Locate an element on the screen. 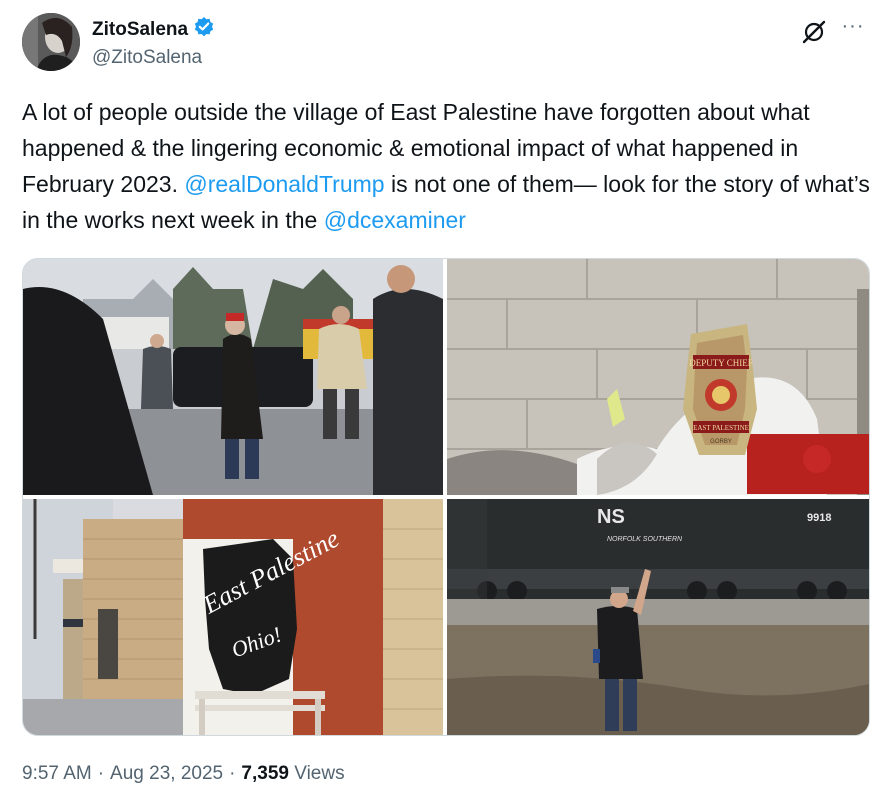 Image resolution: width=892 pixels, height=808 pixels. tweet-time: 9:57 AM is located at coordinates (57, 773).